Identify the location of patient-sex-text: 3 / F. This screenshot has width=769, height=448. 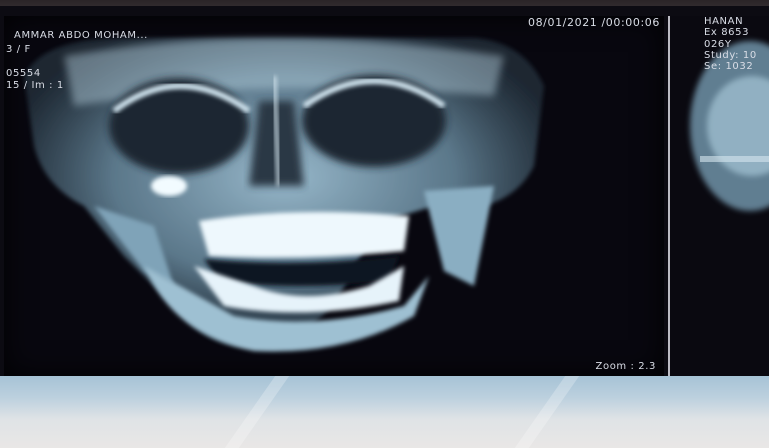
(18, 49).